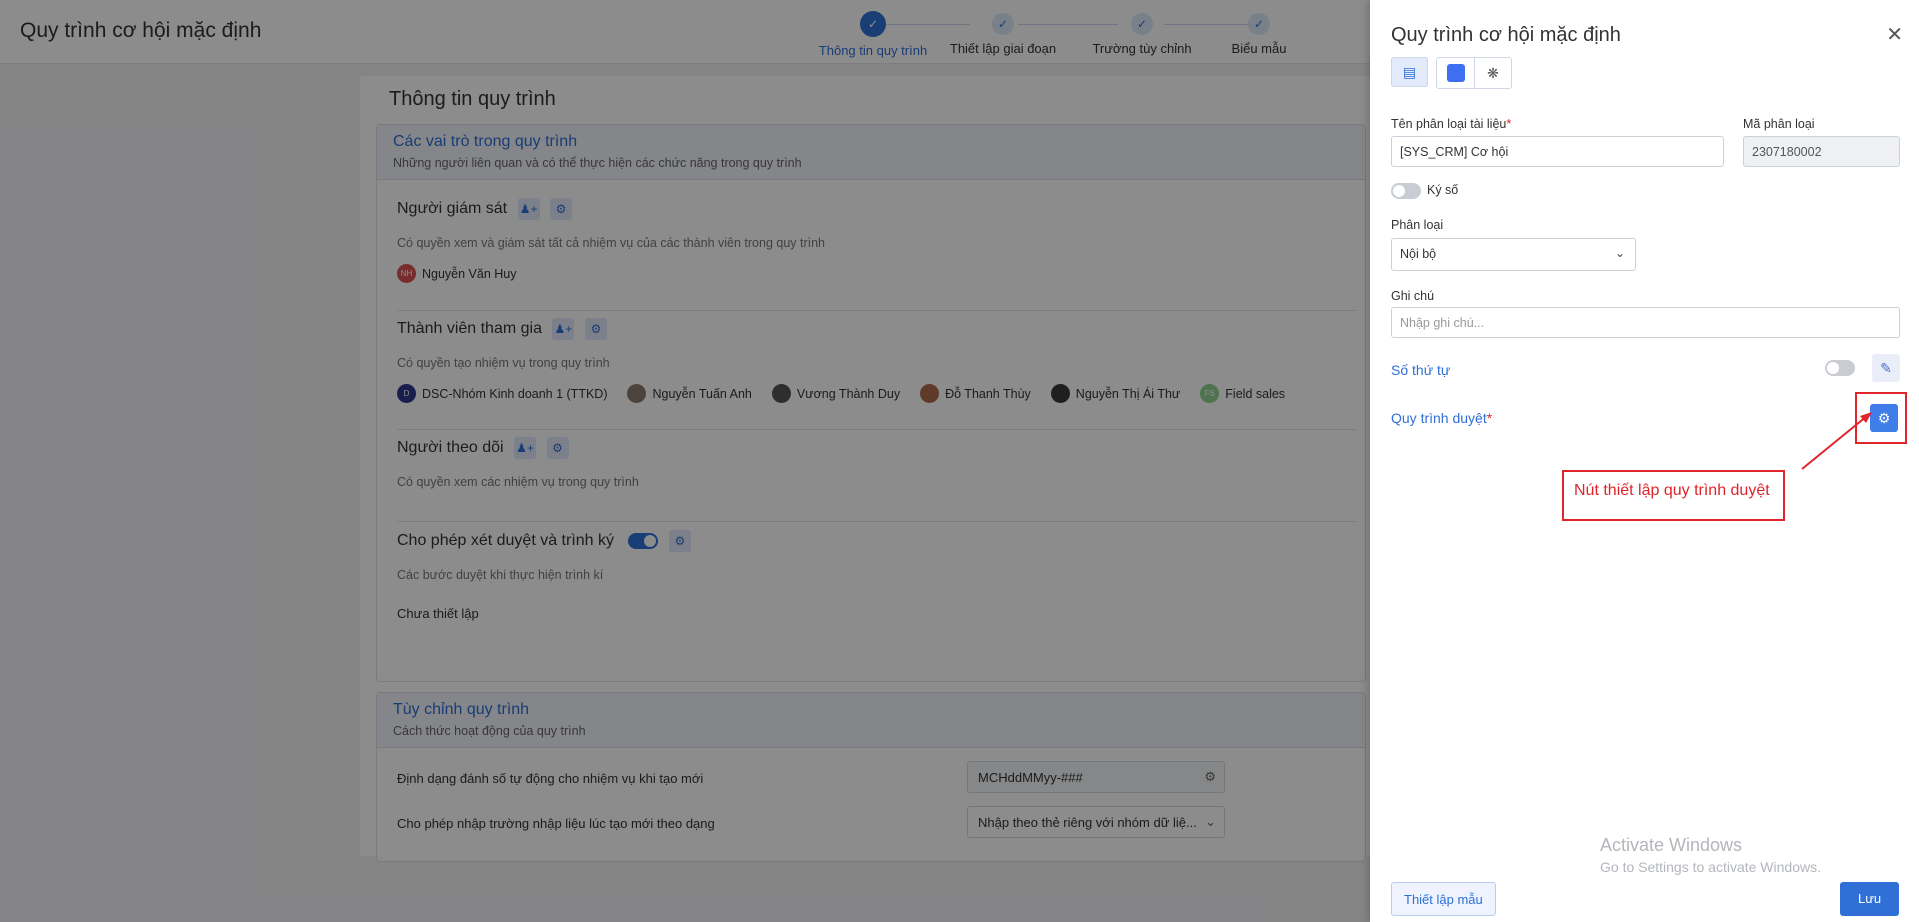 Image resolution: width=1919 pixels, height=922 pixels. What do you see at coordinates (1413, 296) in the screenshot?
I see `note-label: Ghi chú` at bounding box center [1413, 296].